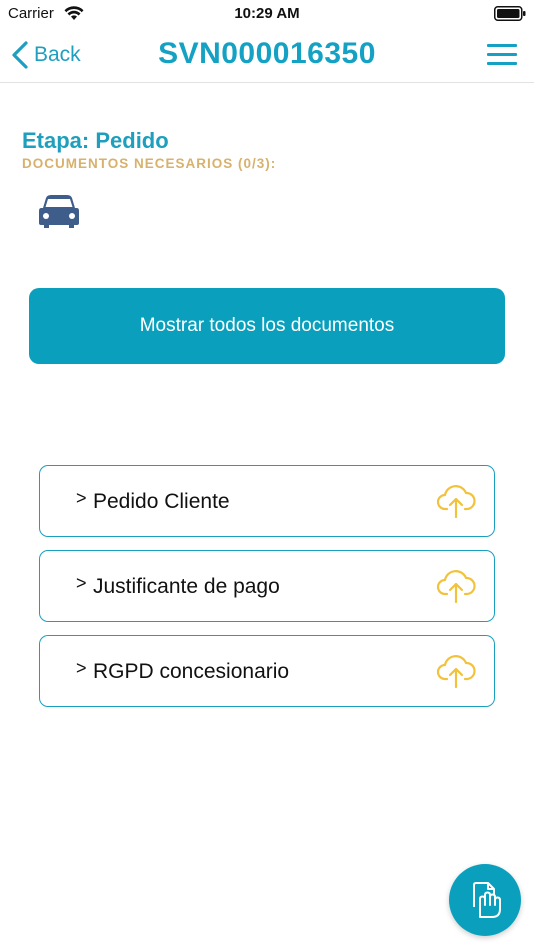 This screenshot has height=950, width=534. I want to click on status-bar: Carrier 10:29 AM, so click(267, 14).